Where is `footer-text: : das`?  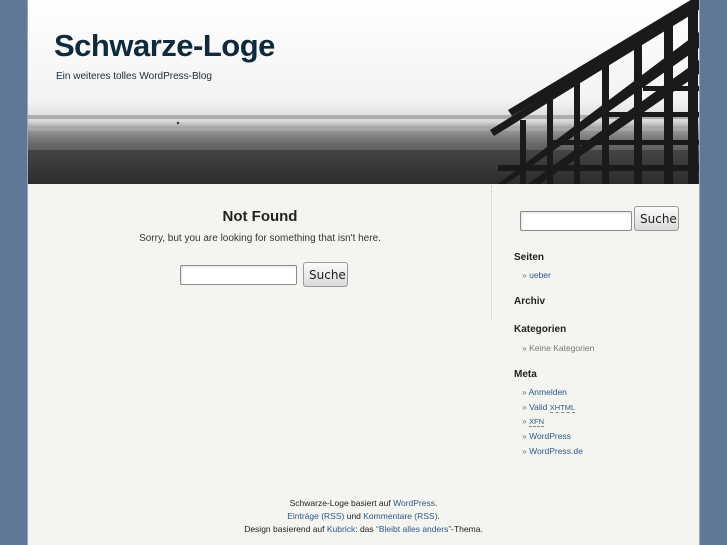
footer-text: : das is located at coordinates (366, 529).